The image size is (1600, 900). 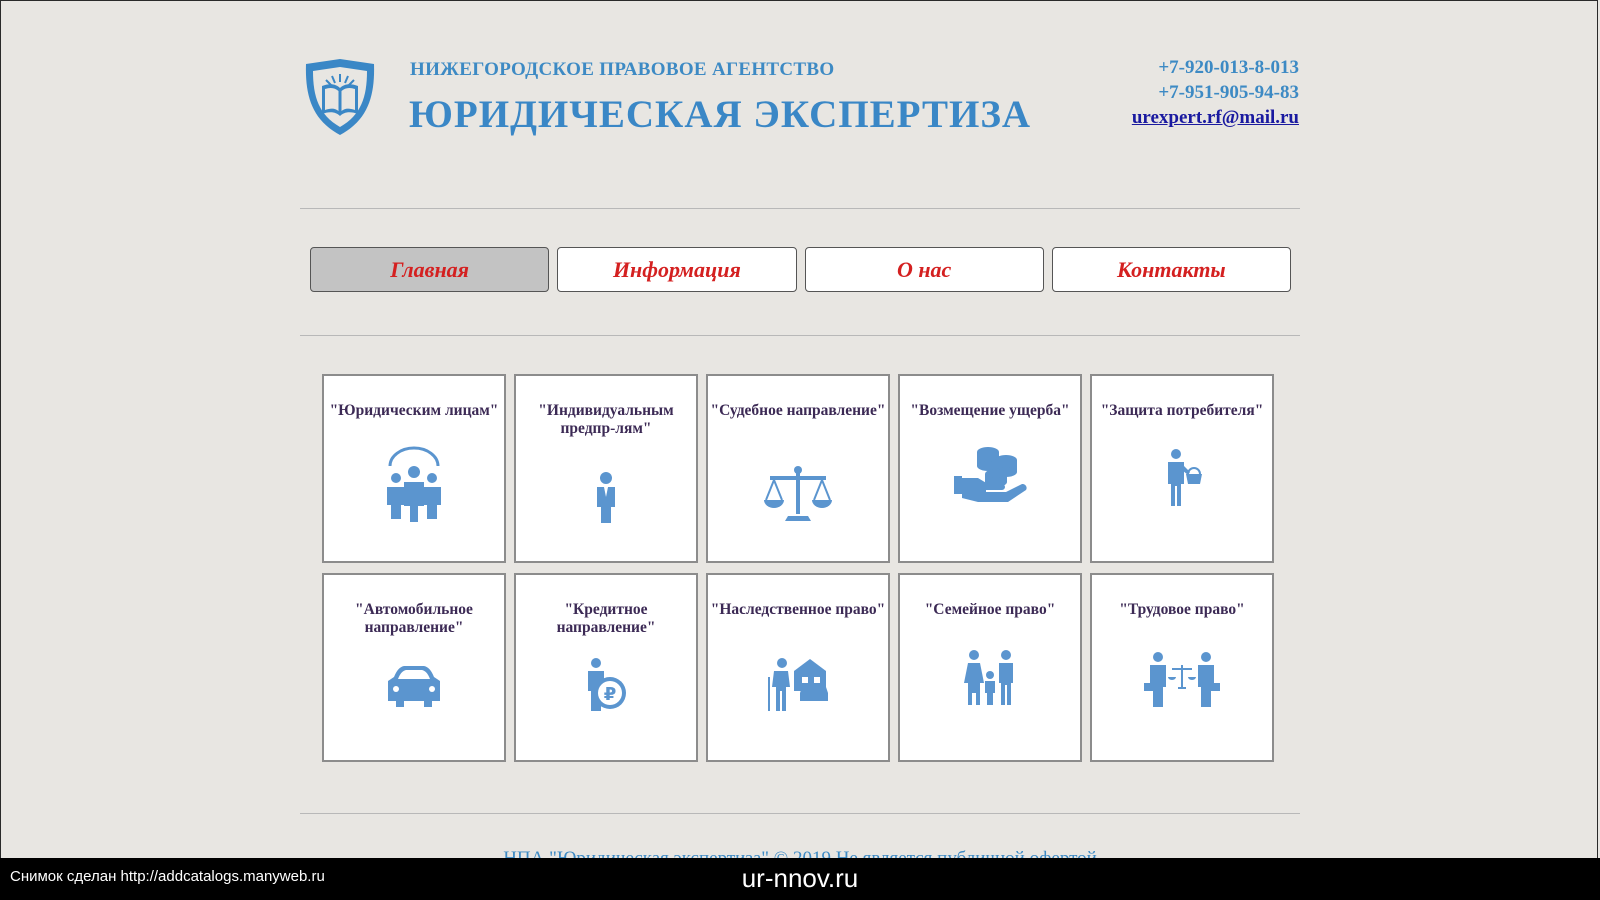 I want to click on nav-info-button: Информация, so click(x=677, y=269).